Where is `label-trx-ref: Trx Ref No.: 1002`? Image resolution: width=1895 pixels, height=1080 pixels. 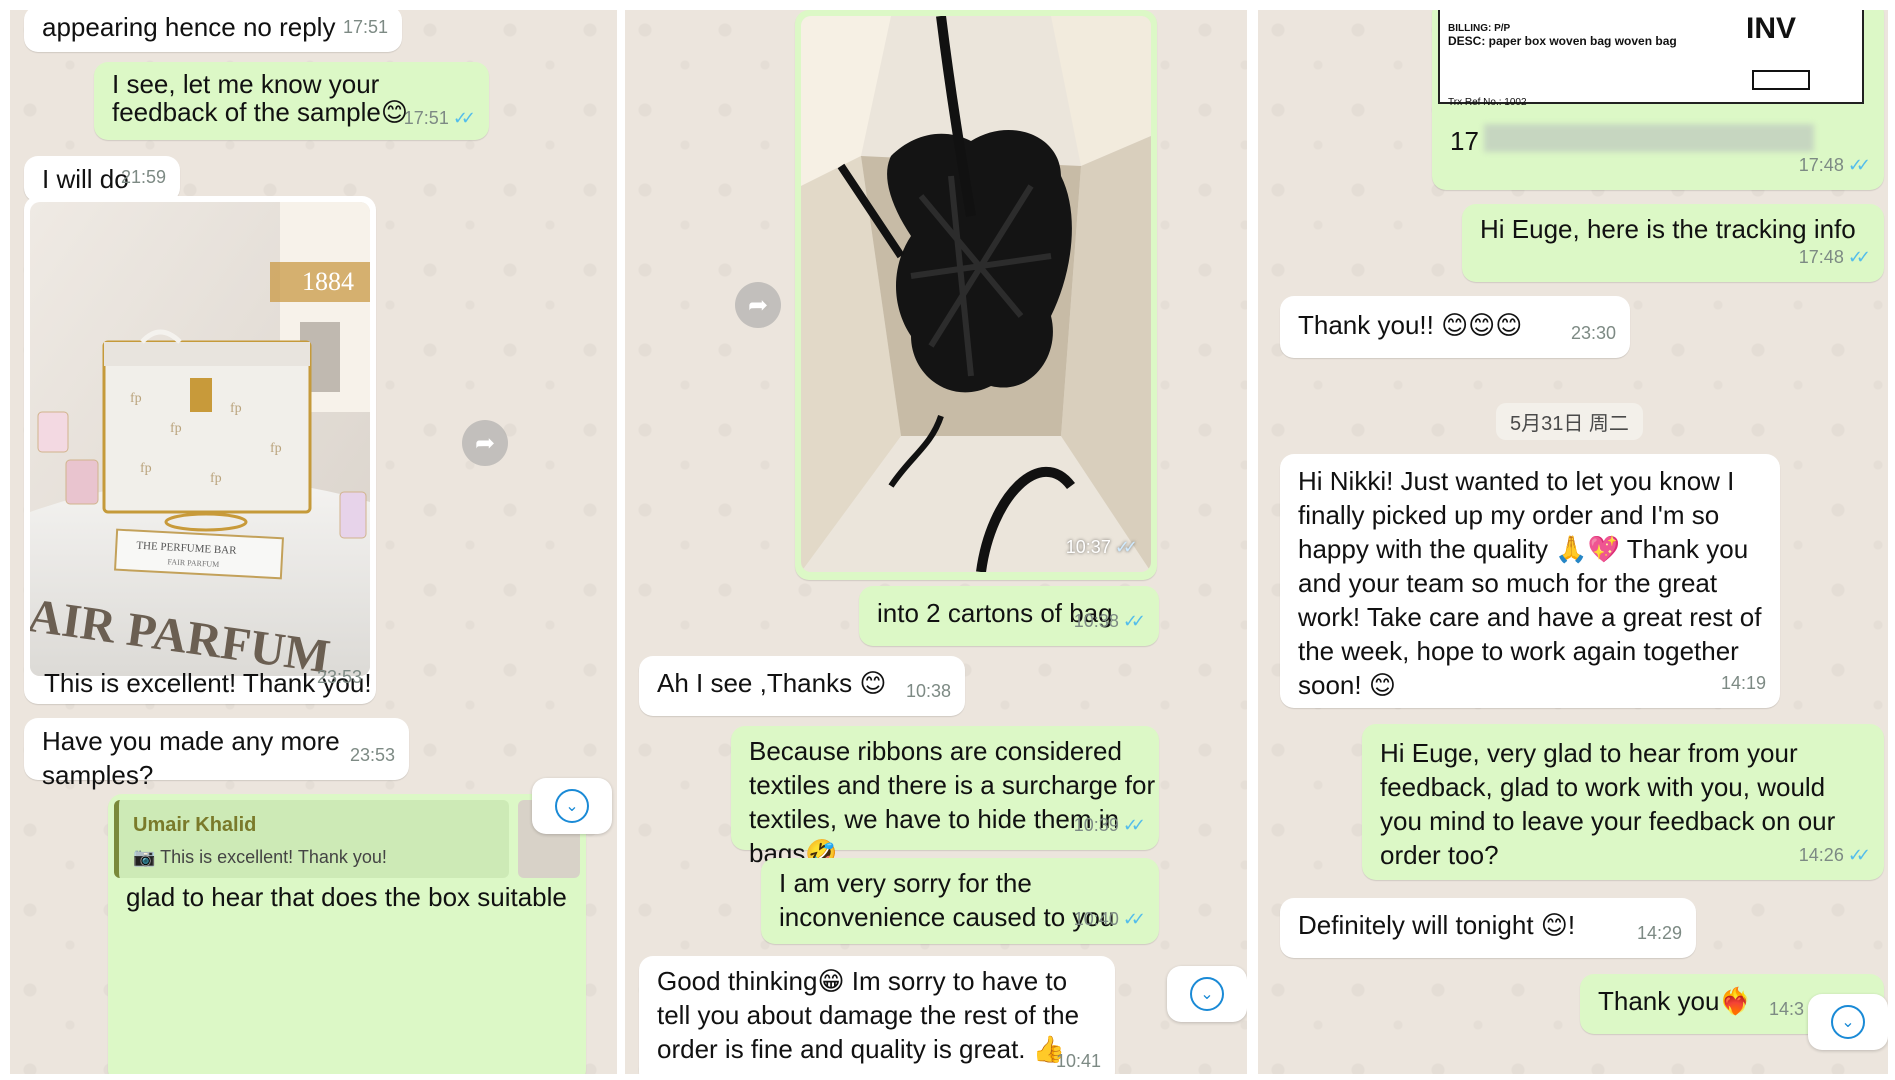 label-trx-ref: Trx Ref No.: 1002 is located at coordinates (1487, 102).